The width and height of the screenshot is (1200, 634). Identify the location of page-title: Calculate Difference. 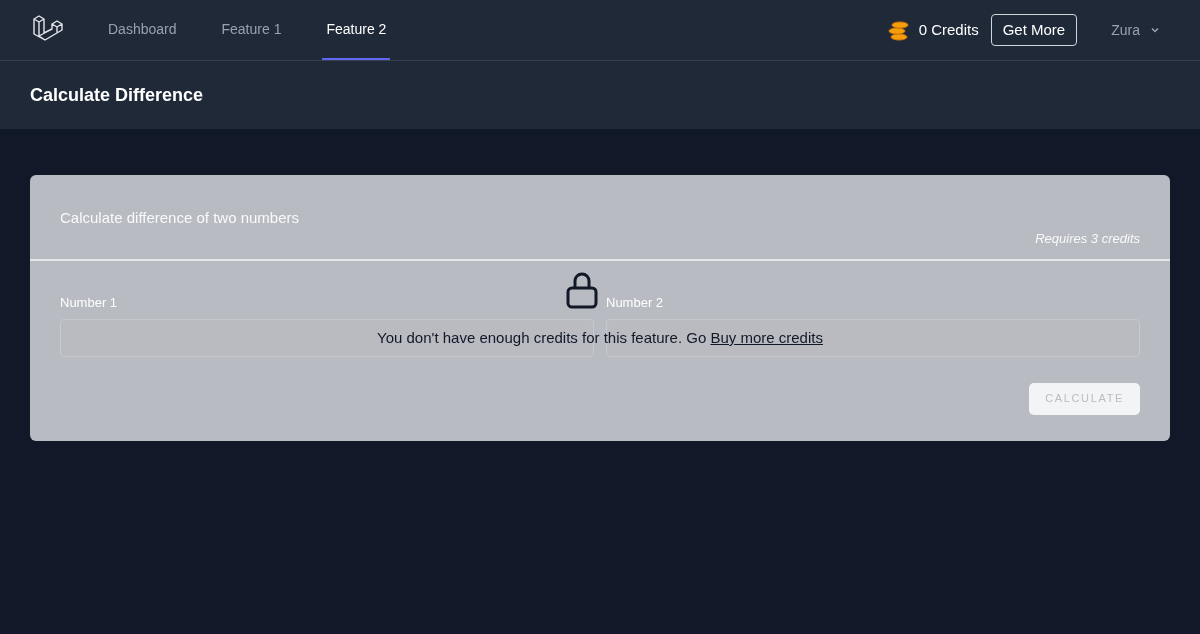
(117, 95).